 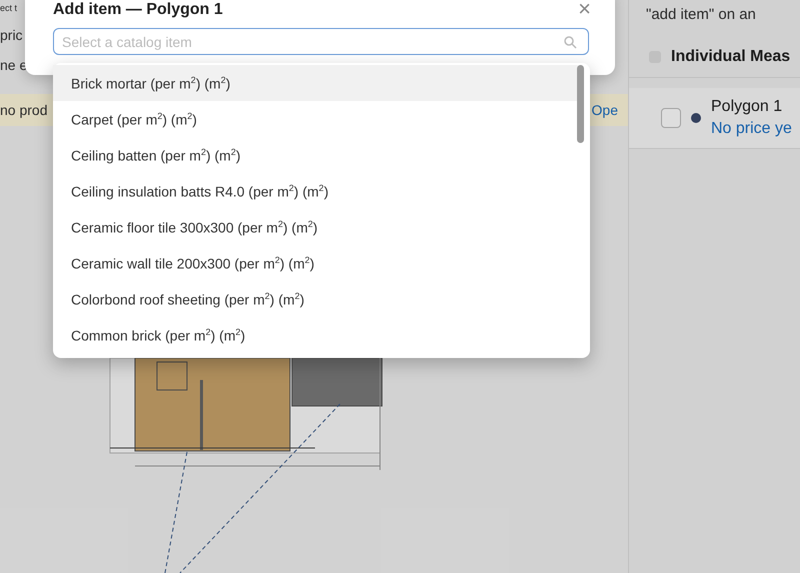 What do you see at coordinates (315, 227) in the screenshot?
I see `catalog-option: Ceramic floor tile 300x300 (per m$^{2}$) (m$^{2}$)` at bounding box center [315, 227].